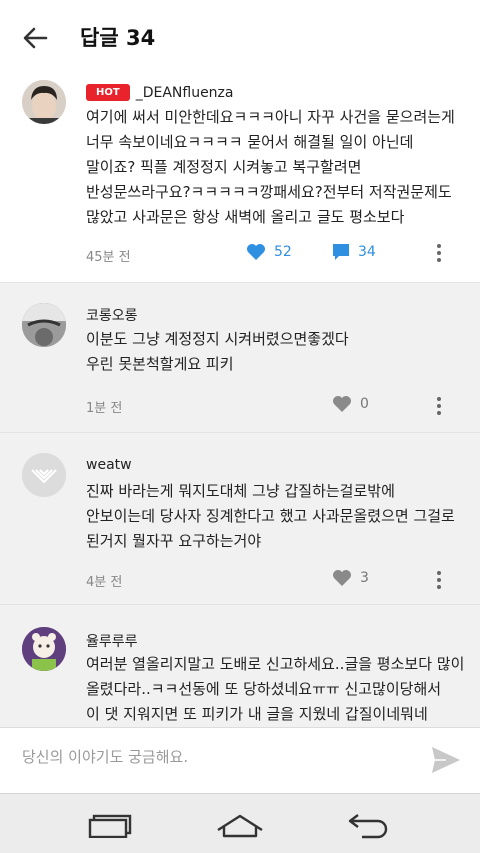 Image resolution: width=480 pixels, height=853 pixels. I want to click on default-avatar-icon, so click(44, 475).